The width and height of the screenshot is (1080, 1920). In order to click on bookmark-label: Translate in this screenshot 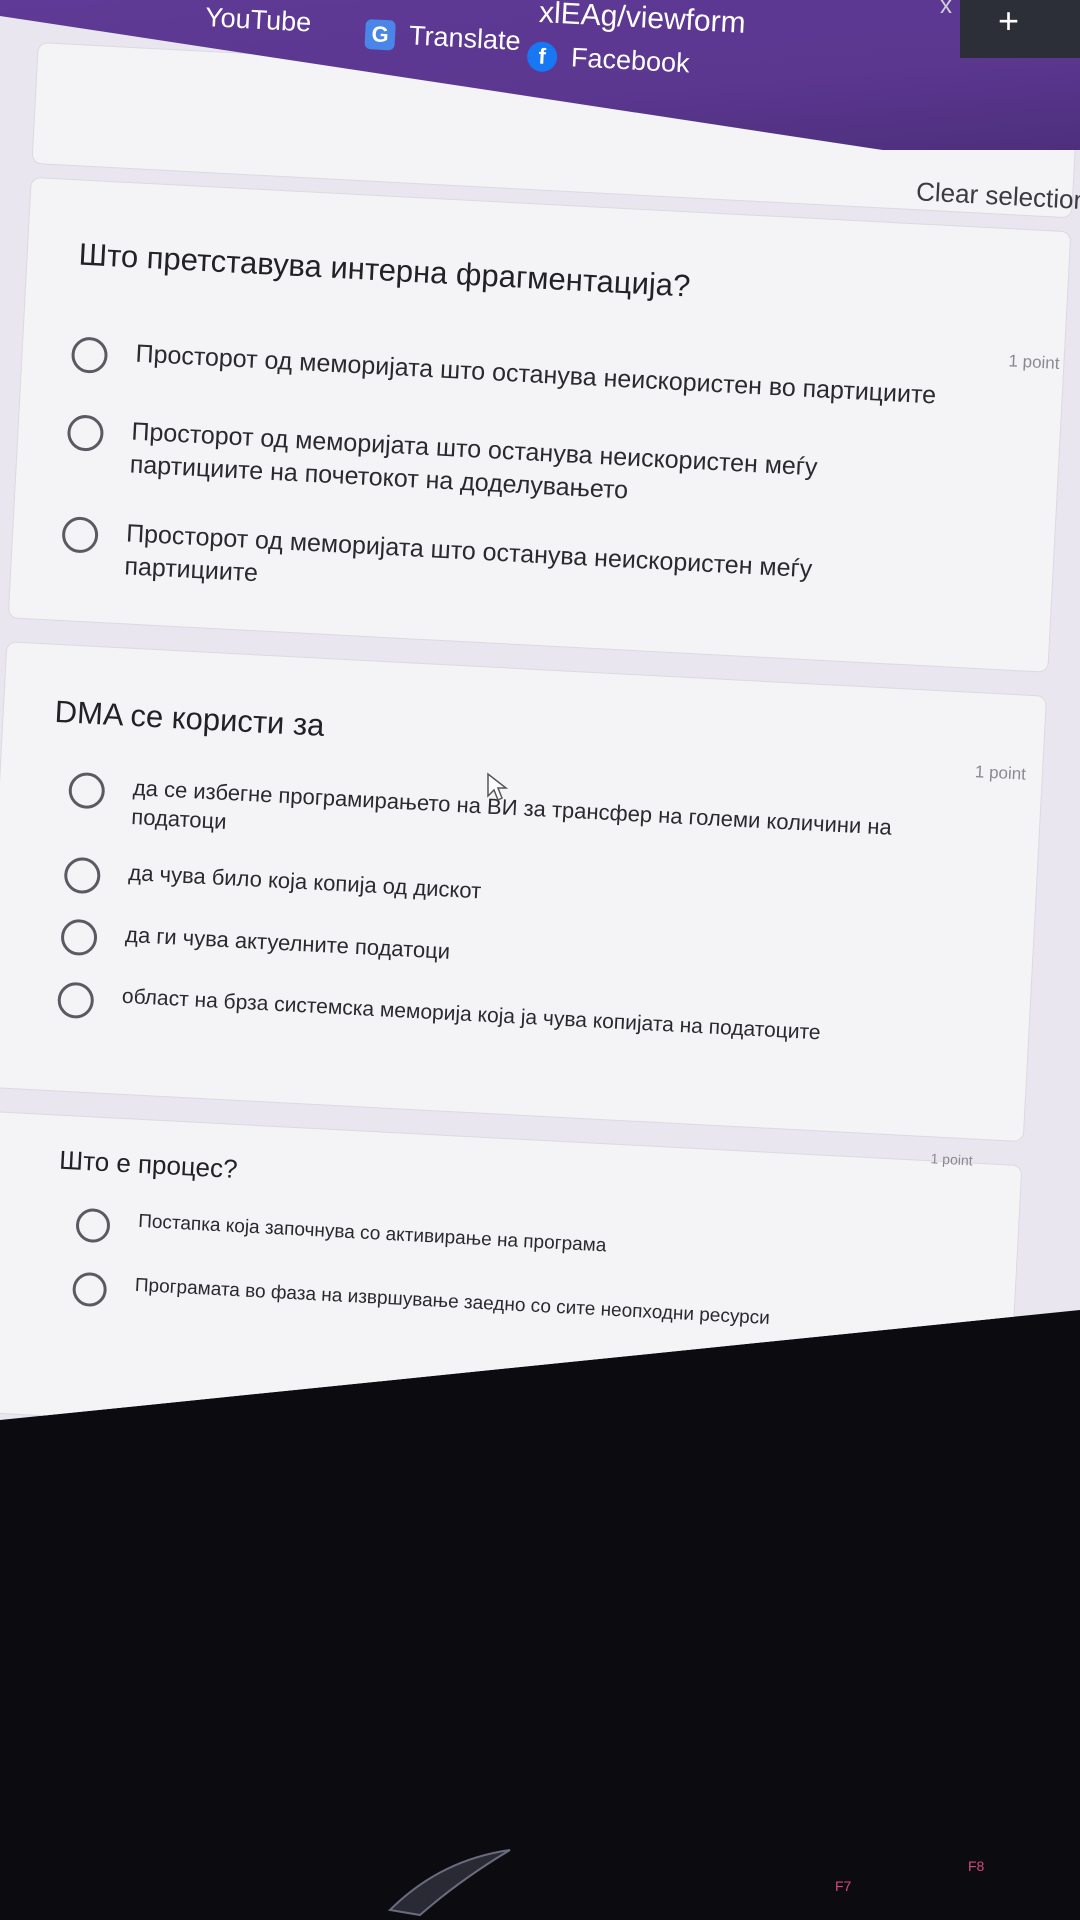, I will do `click(465, 38)`.